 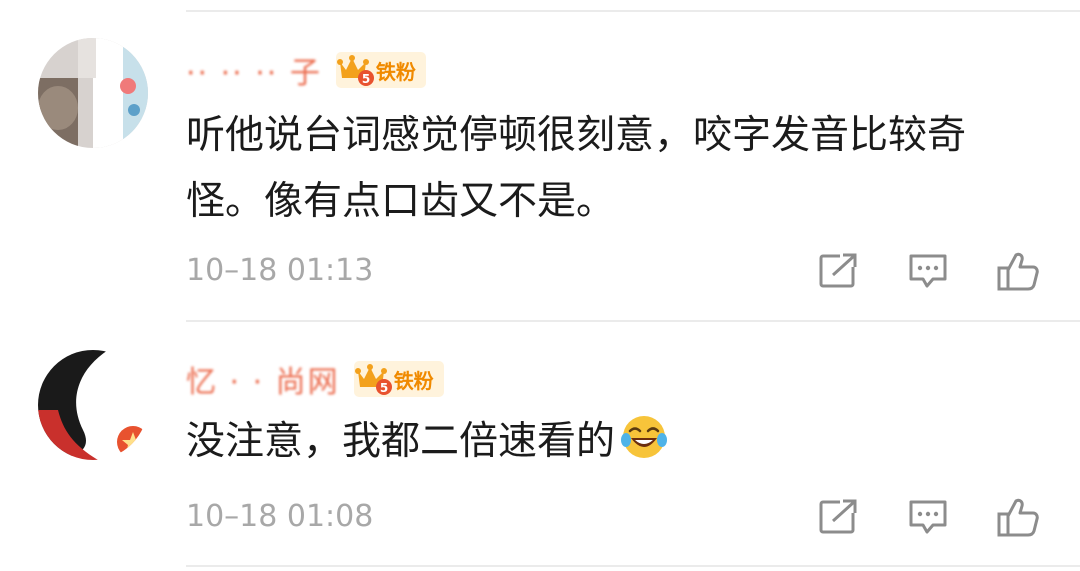 What do you see at coordinates (263, 379) in the screenshot?
I see `username: 忆 · · 尚网` at bounding box center [263, 379].